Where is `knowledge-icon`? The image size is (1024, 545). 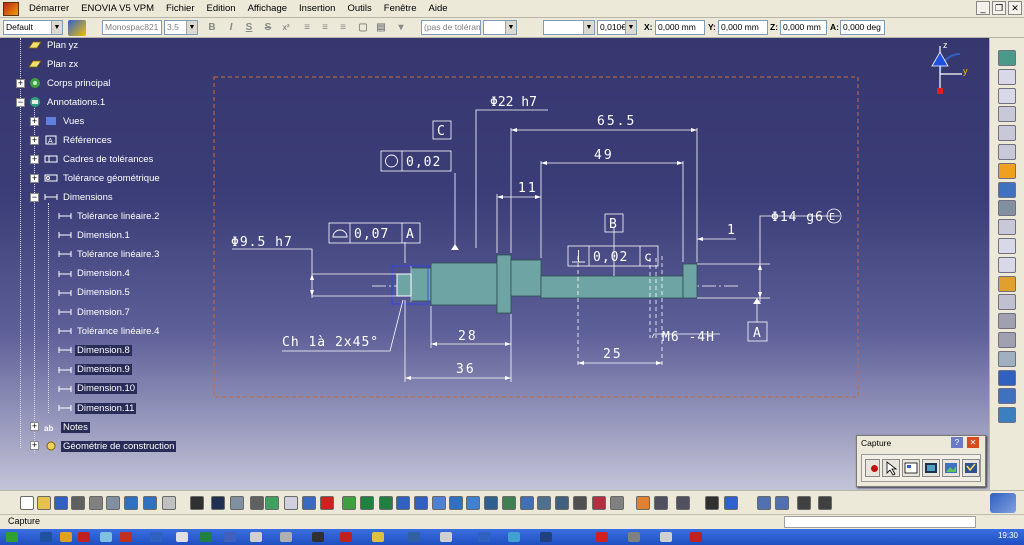
knowledge-icon is located at coordinates (272, 503).